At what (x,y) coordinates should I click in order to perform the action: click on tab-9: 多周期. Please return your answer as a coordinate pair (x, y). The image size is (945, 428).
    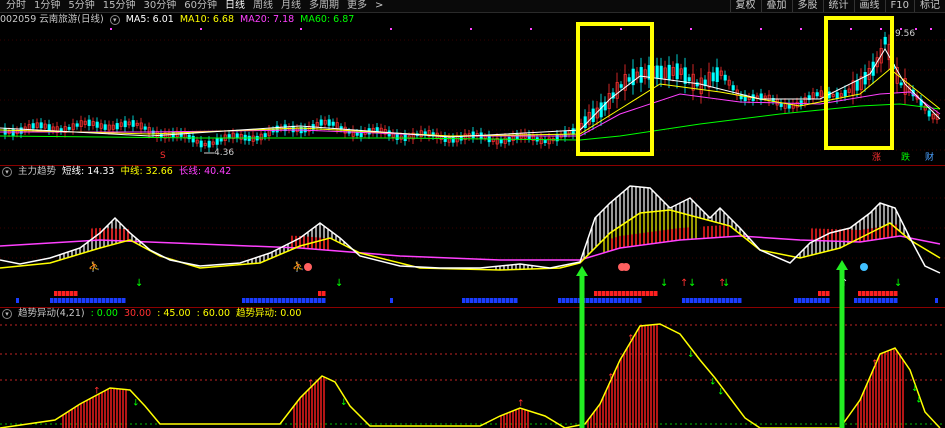
    Looking at the image, I should click on (324, 6).